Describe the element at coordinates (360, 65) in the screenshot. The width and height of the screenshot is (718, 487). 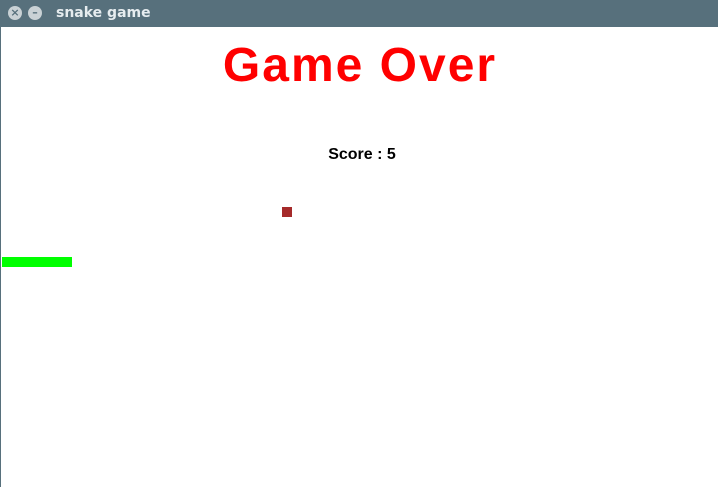
I see `game-over-text: Game Over` at that location.